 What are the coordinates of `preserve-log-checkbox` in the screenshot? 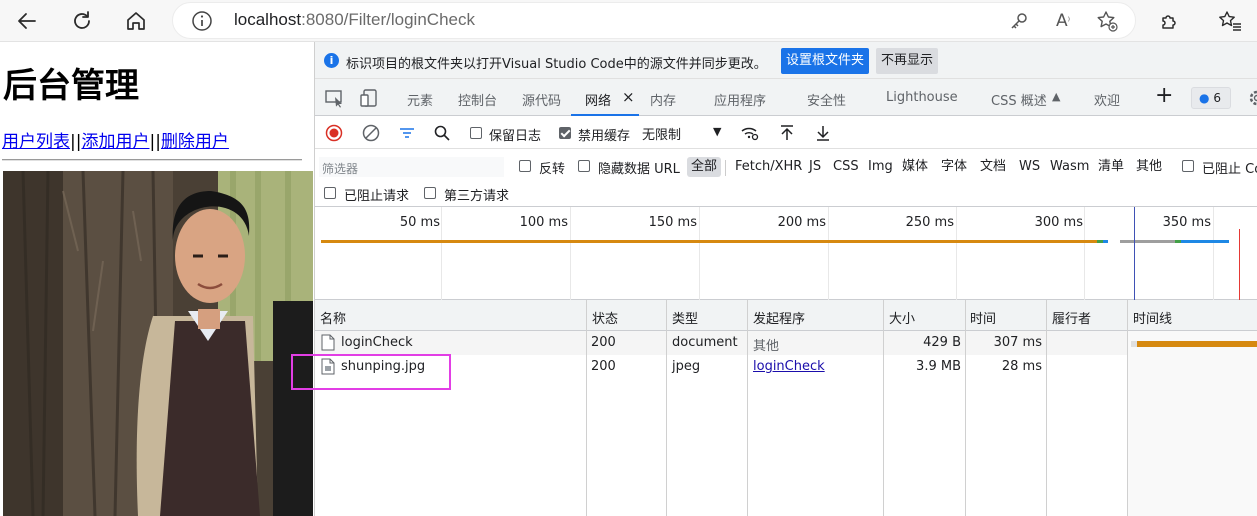 It's located at (476, 133).